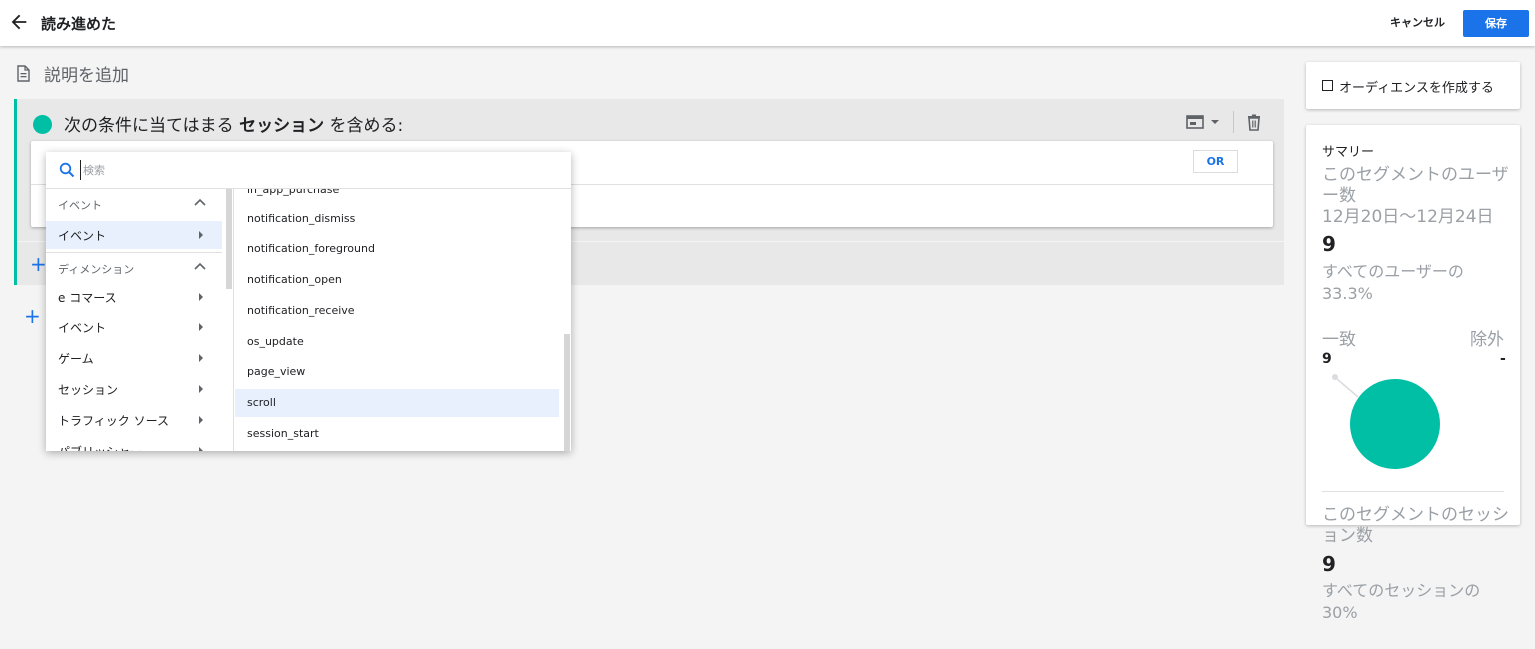 This screenshot has height=649, width=1535. What do you see at coordinates (42, 124) in the screenshot?
I see `condition-color-dot` at bounding box center [42, 124].